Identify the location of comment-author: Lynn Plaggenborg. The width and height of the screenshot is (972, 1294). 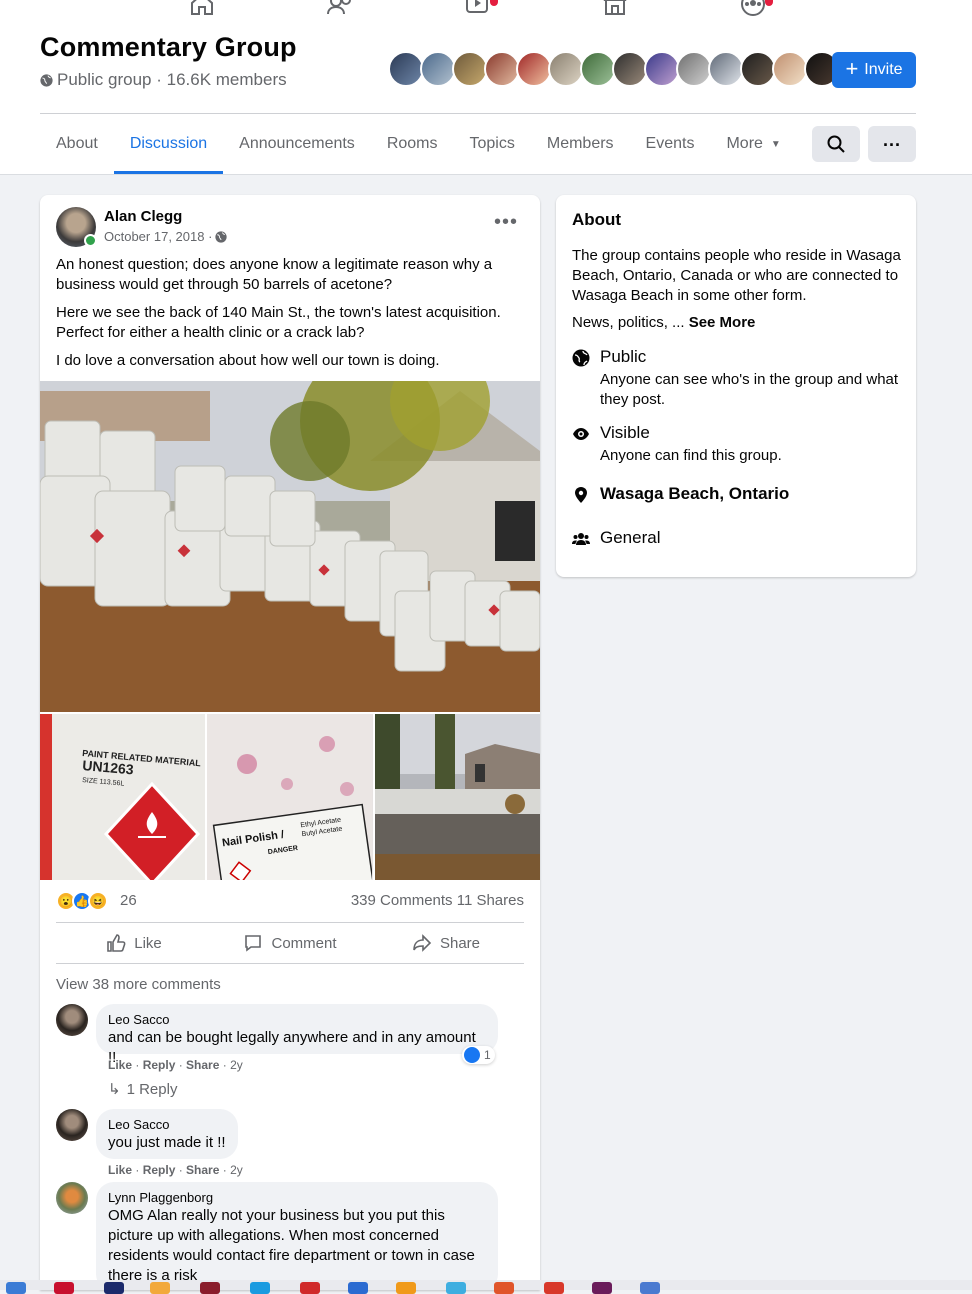
(297, 1198).